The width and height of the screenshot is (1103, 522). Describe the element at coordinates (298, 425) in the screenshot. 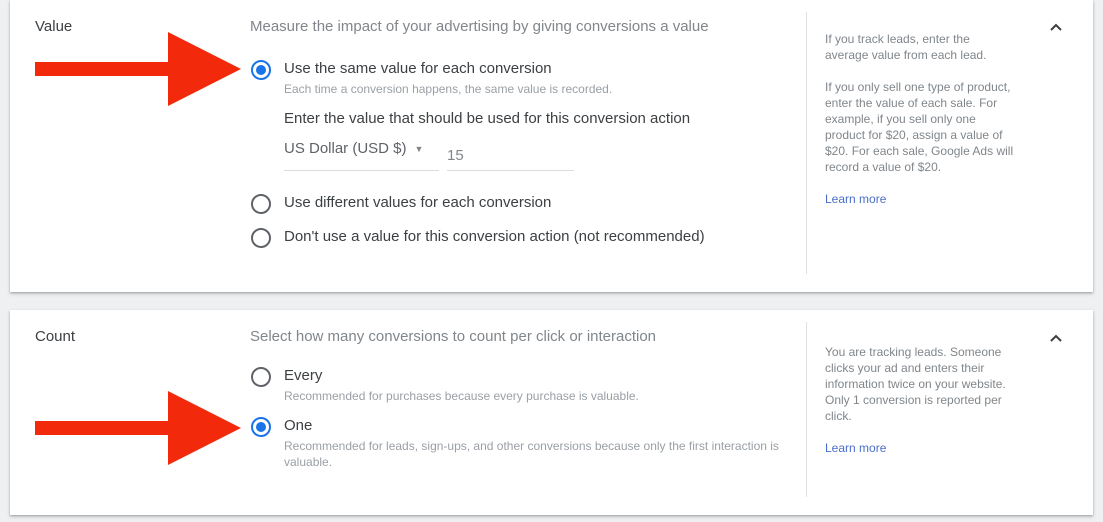

I see `radio-count-one-label: One` at that location.